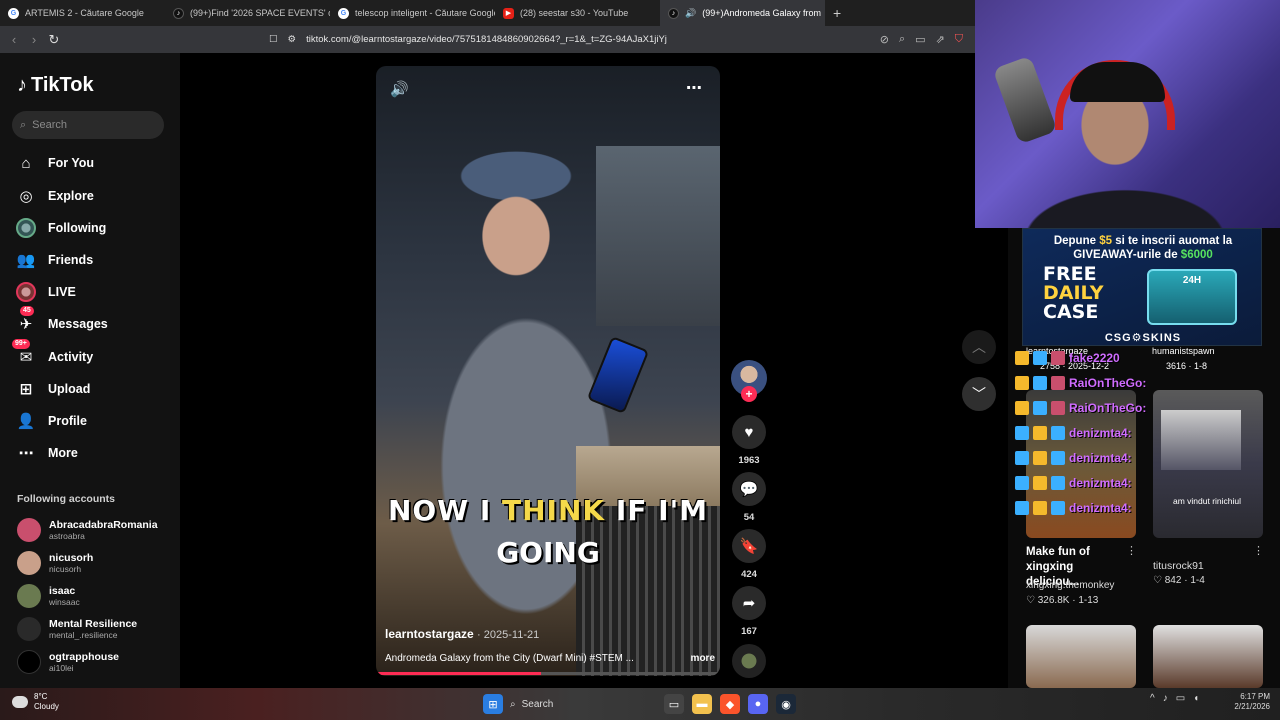 This screenshot has height=720, width=1280. I want to click on zoom-icon: ⌕, so click(902, 39).